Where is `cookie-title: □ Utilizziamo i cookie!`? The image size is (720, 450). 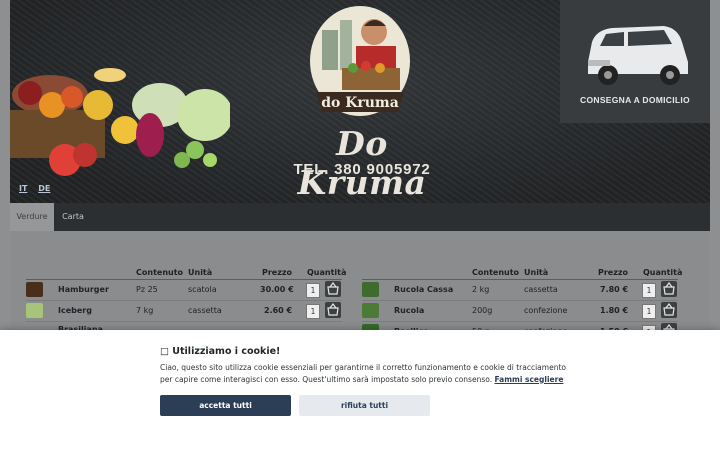
cookie-title: □ Utilizziamo i cookie! is located at coordinates (220, 351).